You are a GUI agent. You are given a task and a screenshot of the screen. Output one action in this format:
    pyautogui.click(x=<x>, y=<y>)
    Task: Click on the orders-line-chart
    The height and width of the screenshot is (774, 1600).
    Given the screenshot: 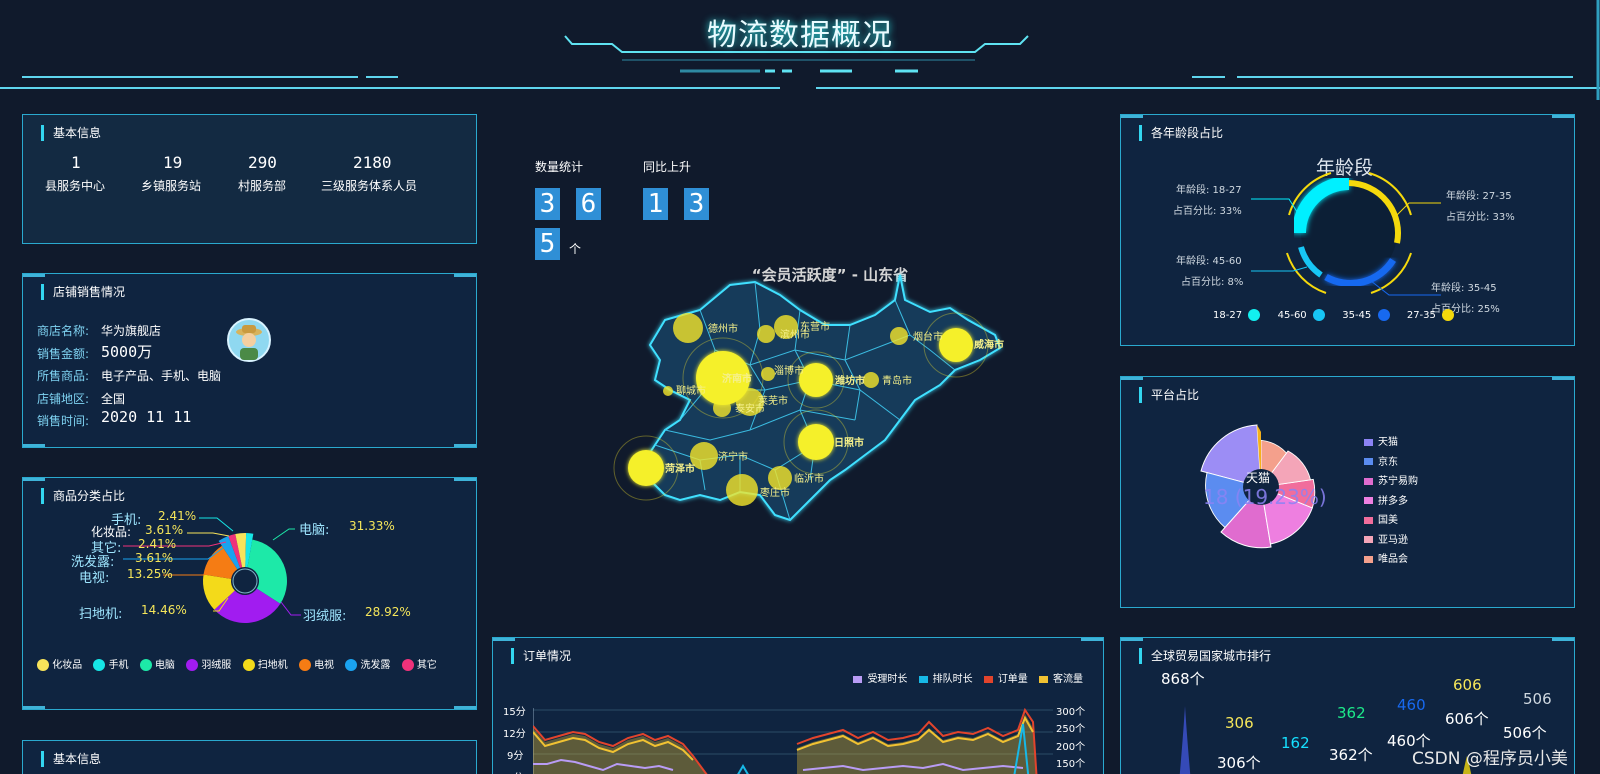 What is the action you would take?
    pyautogui.click(x=793, y=741)
    